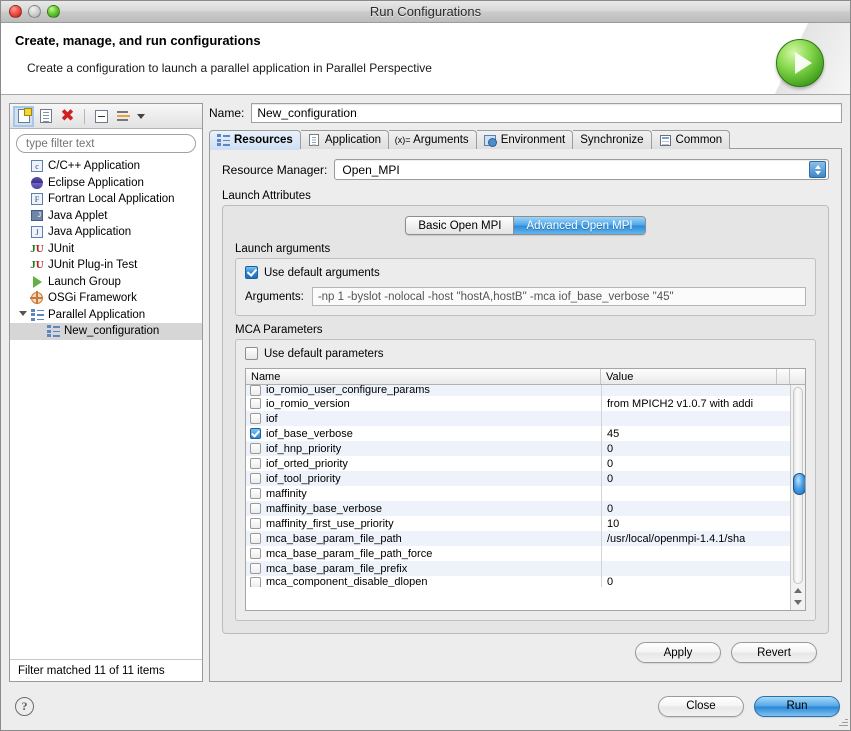 This screenshot has height=731, width=851. Describe the element at coordinates (112, 331) in the screenshot. I see `tree-item-label: New_configuration` at that location.